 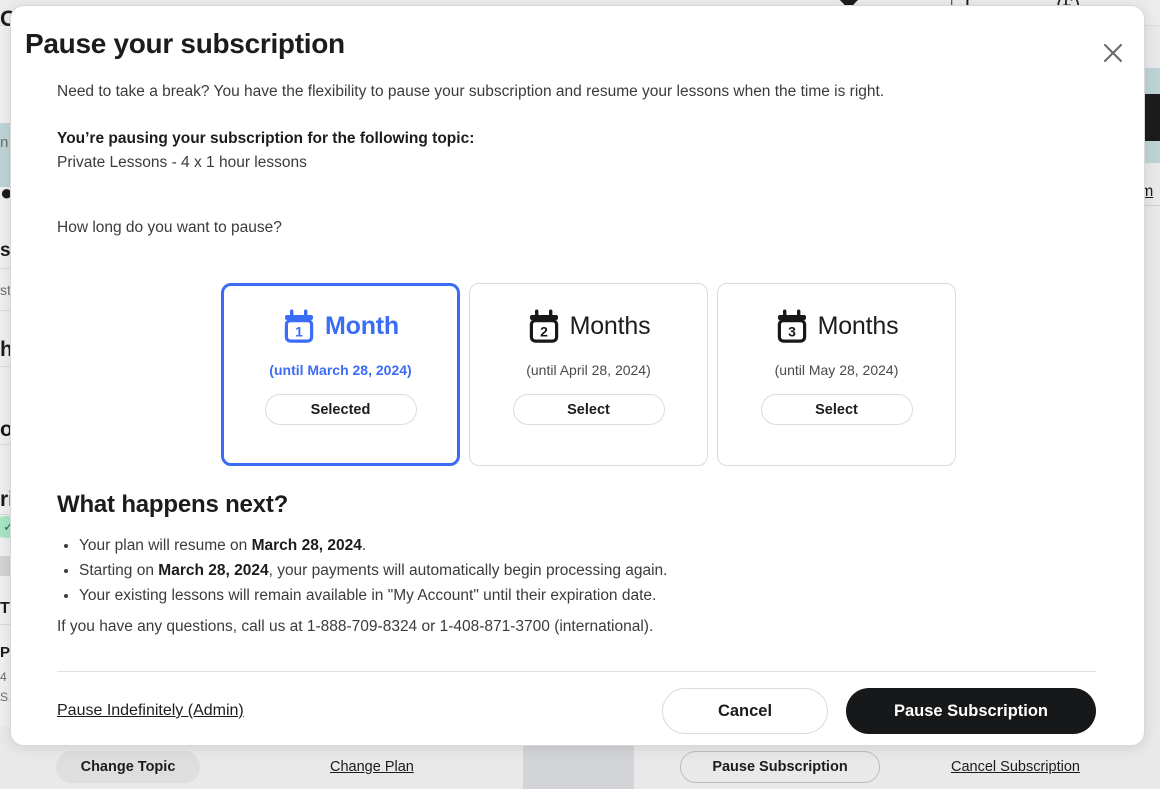 I want to click on footer-divider, so click(x=576, y=671).